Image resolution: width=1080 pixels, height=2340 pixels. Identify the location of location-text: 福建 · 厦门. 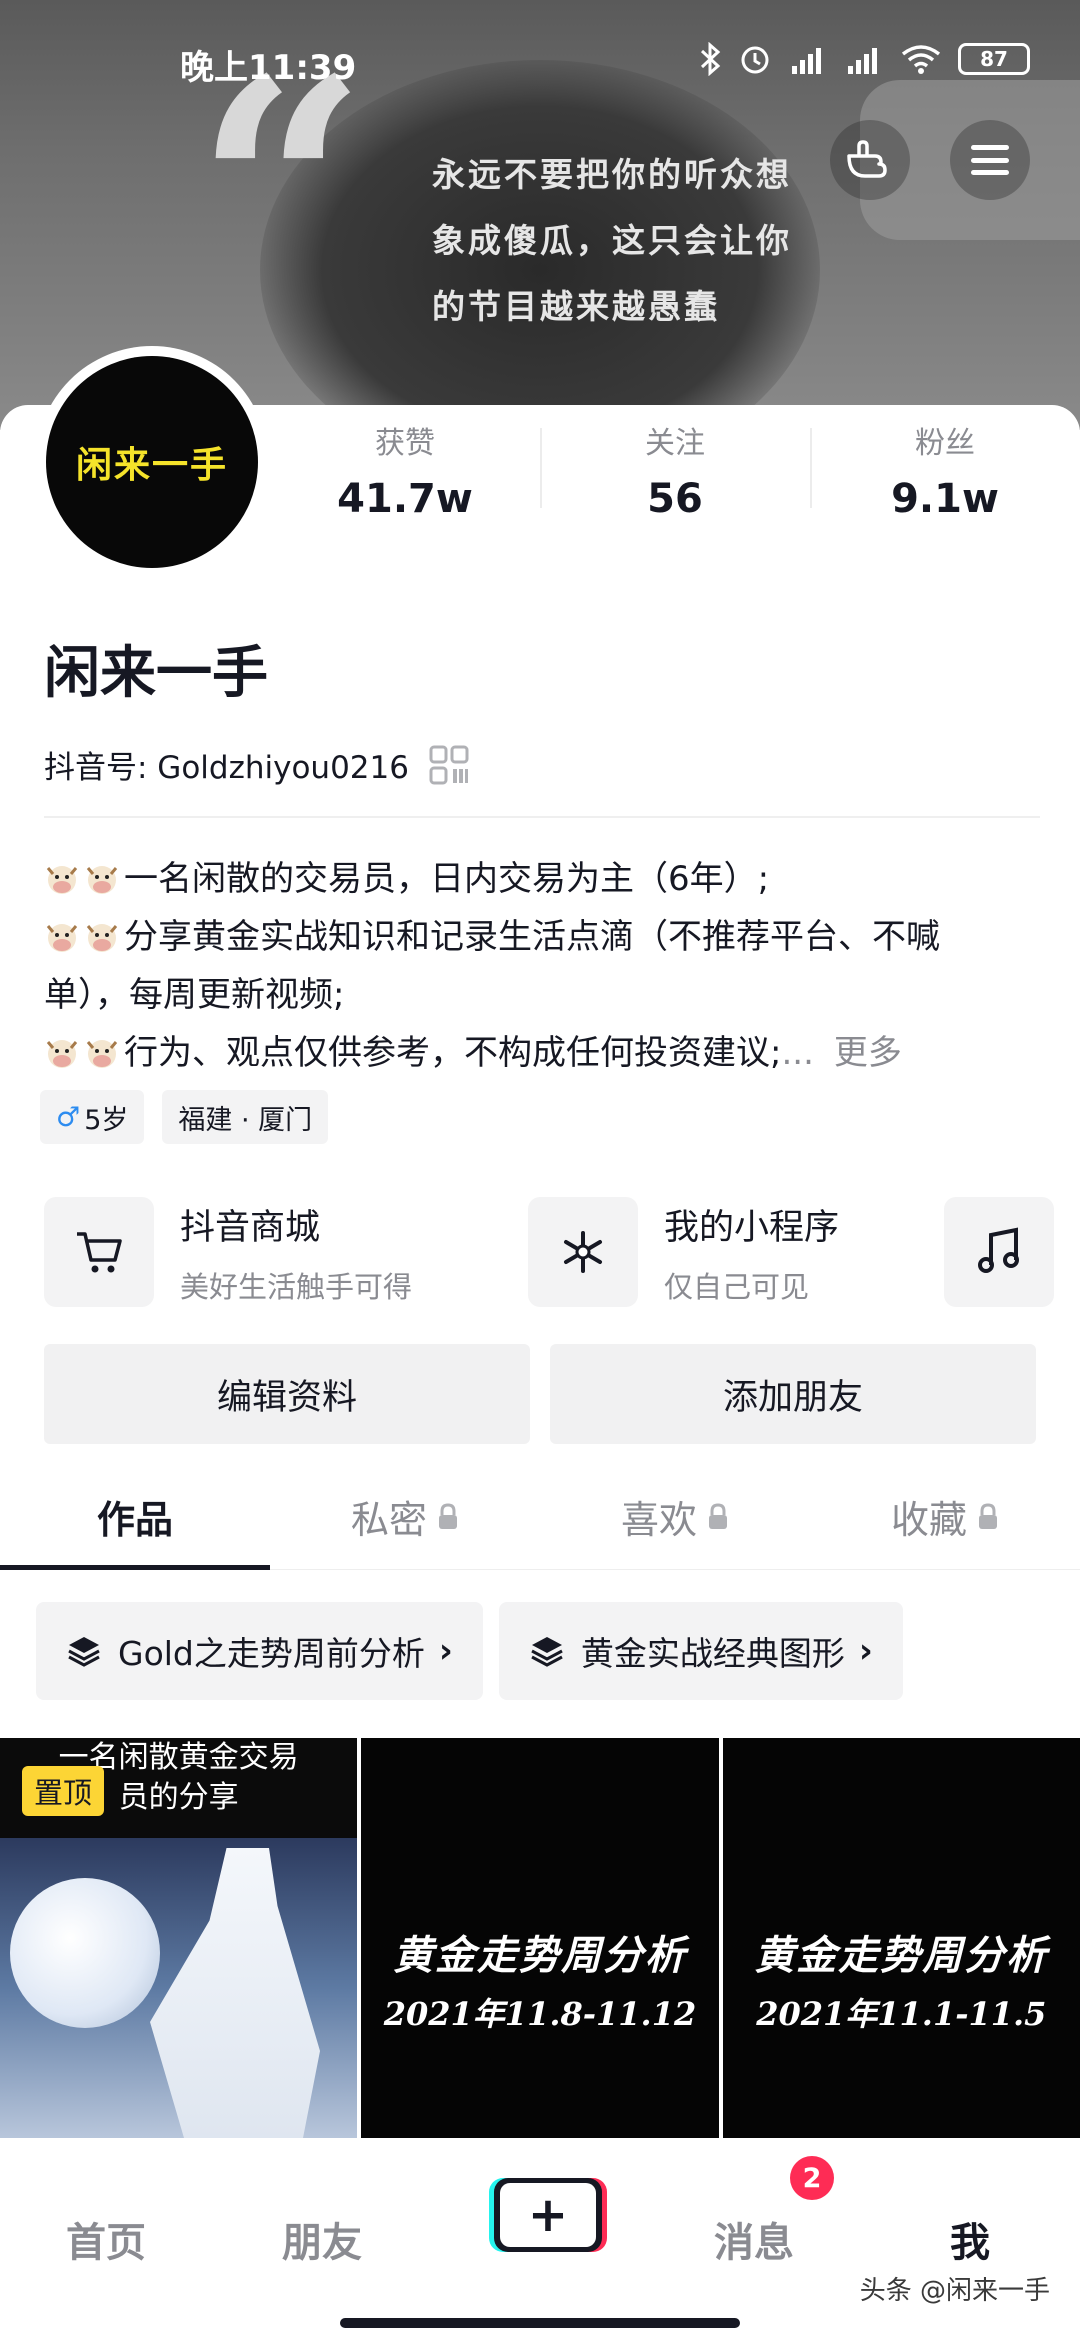
(245, 1120).